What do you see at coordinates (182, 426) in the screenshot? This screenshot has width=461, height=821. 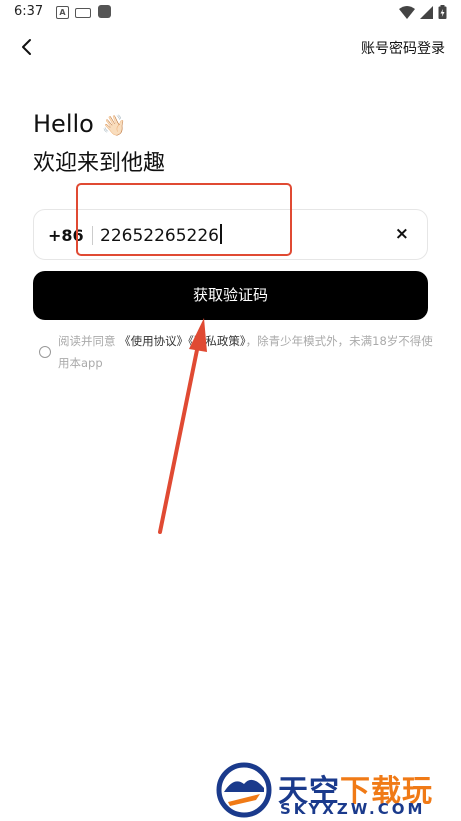 I see `annotation-arrow` at bounding box center [182, 426].